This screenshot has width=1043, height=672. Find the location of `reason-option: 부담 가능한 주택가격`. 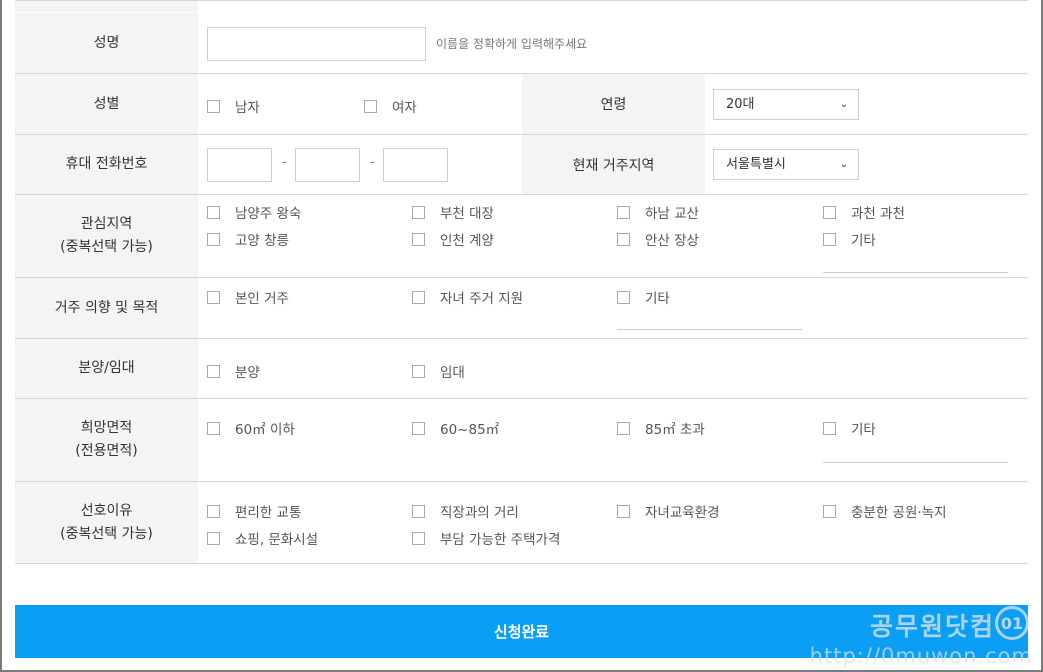

reason-option: 부담 가능한 주택가격 is located at coordinates (486, 538).